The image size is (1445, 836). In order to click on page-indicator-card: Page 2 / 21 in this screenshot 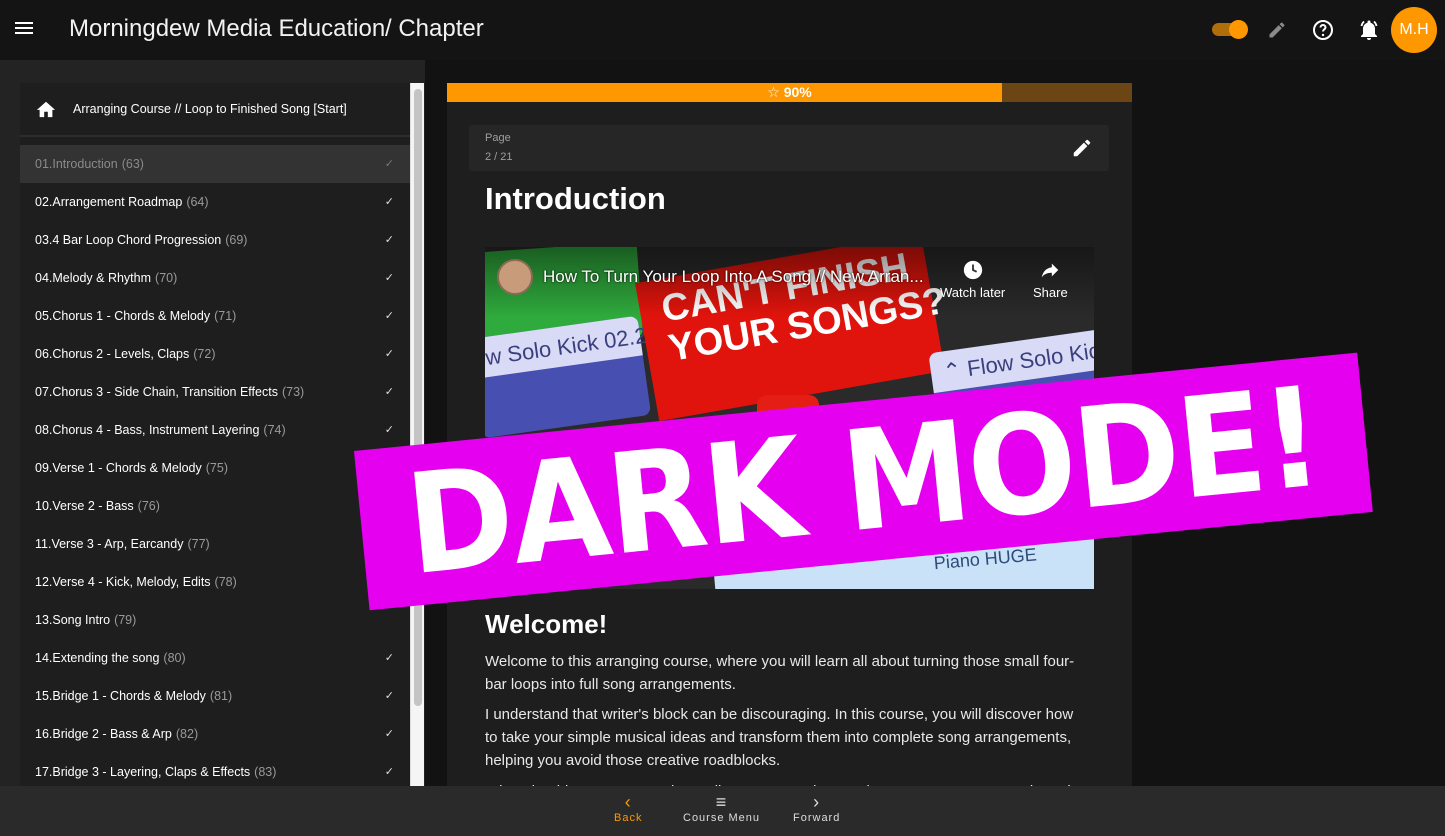, I will do `click(789, 148)`.